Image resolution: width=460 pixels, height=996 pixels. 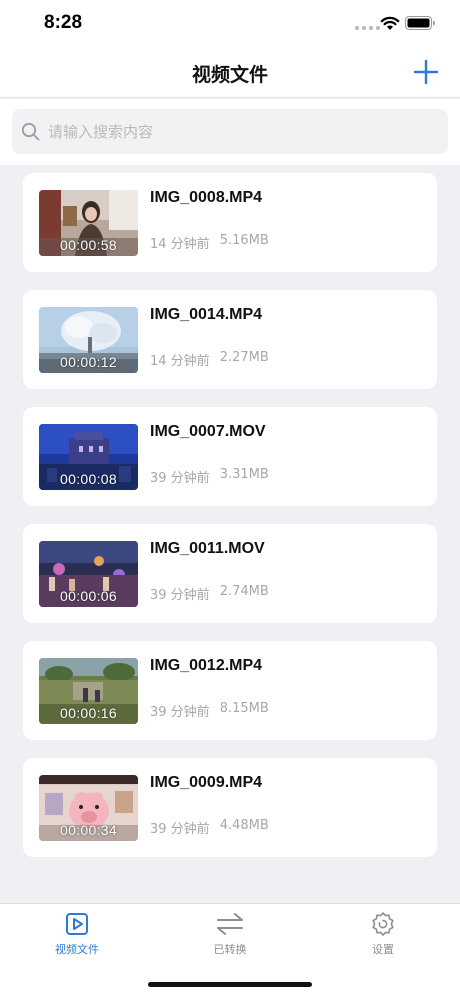 I want to click on video-meta: 14 分钟前 5.16MB, so click(x=209, y=242).